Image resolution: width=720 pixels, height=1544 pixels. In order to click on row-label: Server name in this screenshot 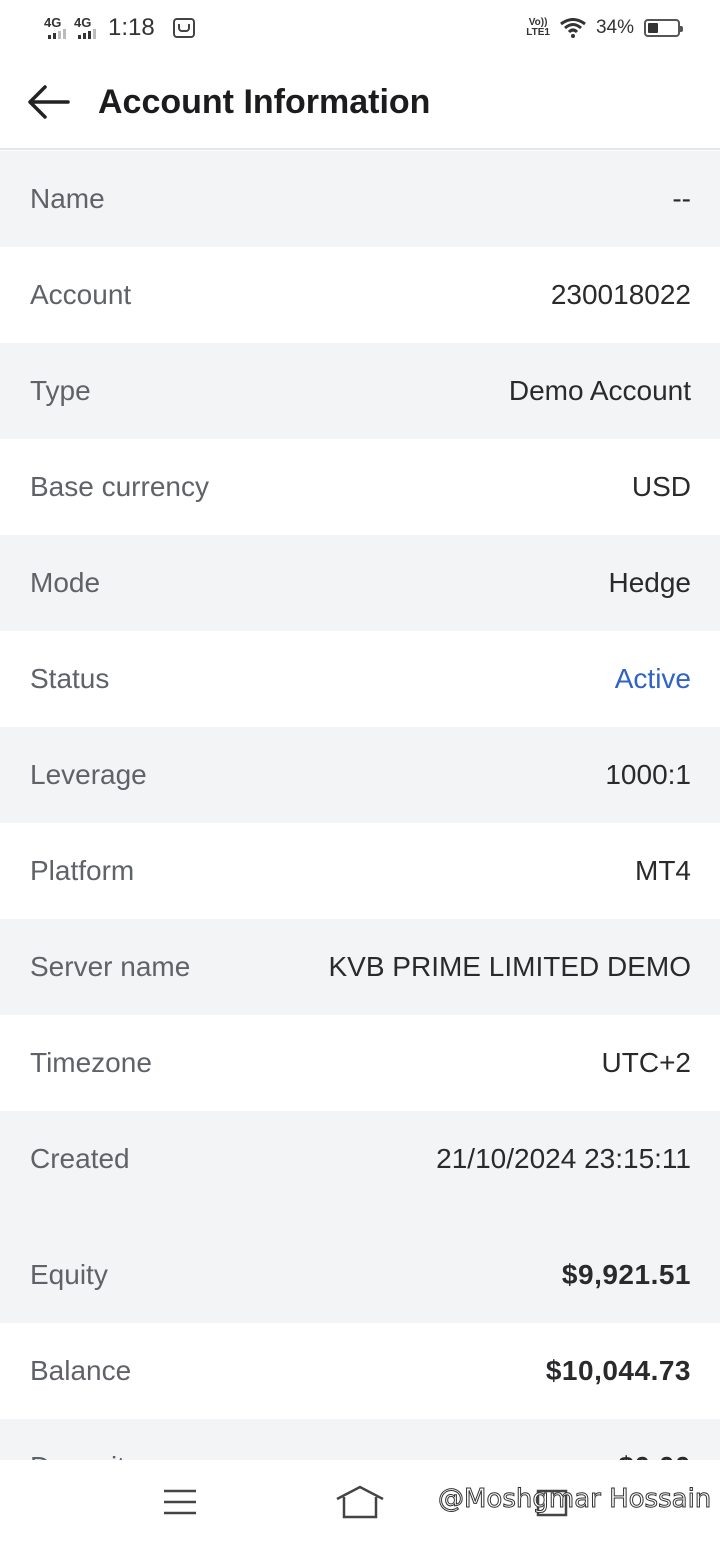, I will do `click(110, 966)`.